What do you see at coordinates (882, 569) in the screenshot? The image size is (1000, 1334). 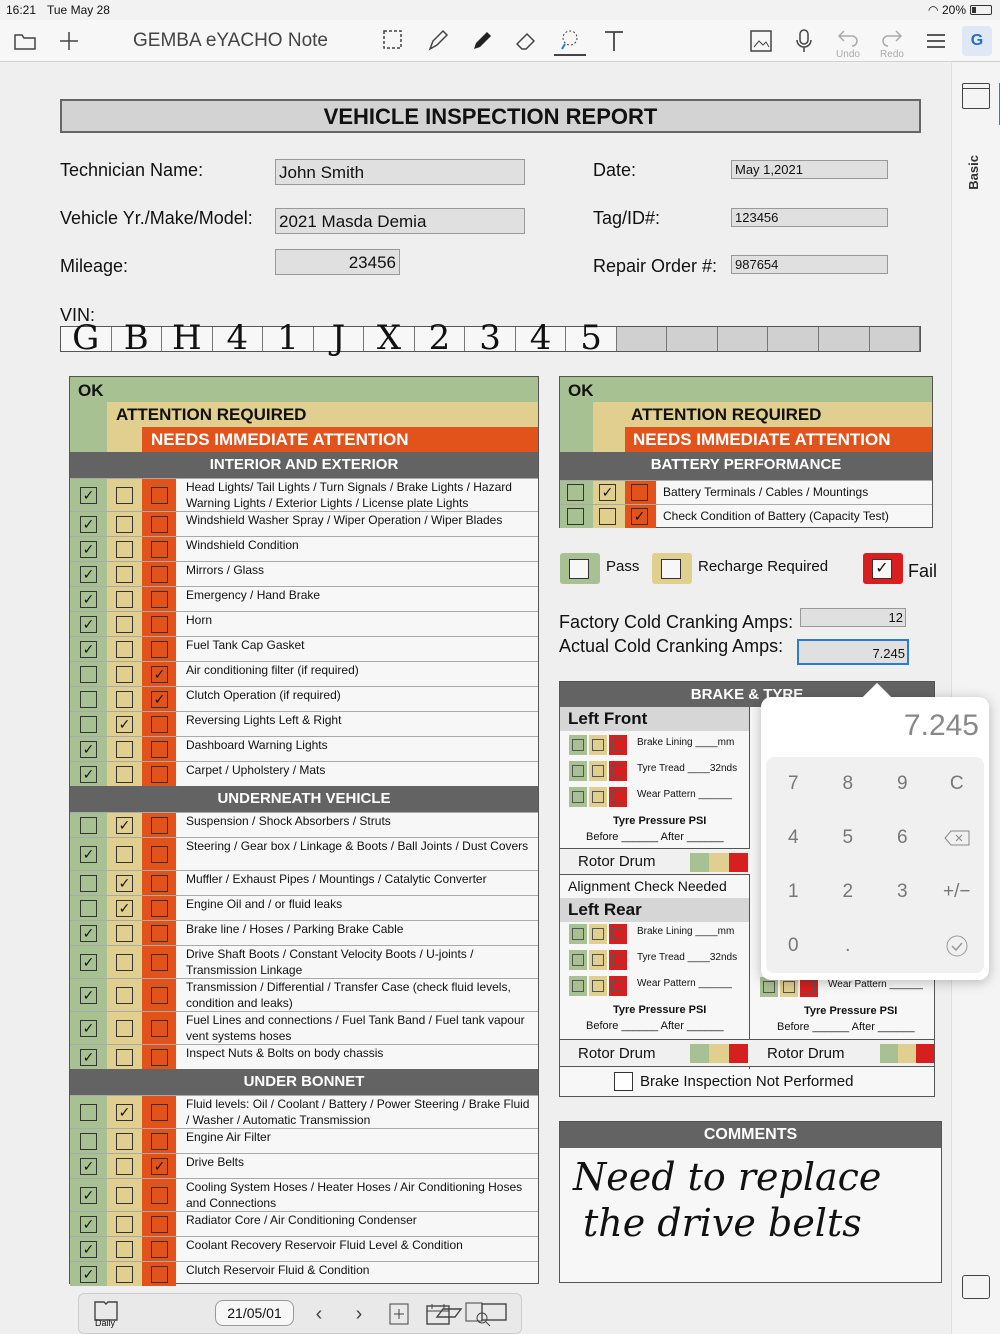 I see `fail-checkbox-checked: ✓` at bounding box center [882, 569].